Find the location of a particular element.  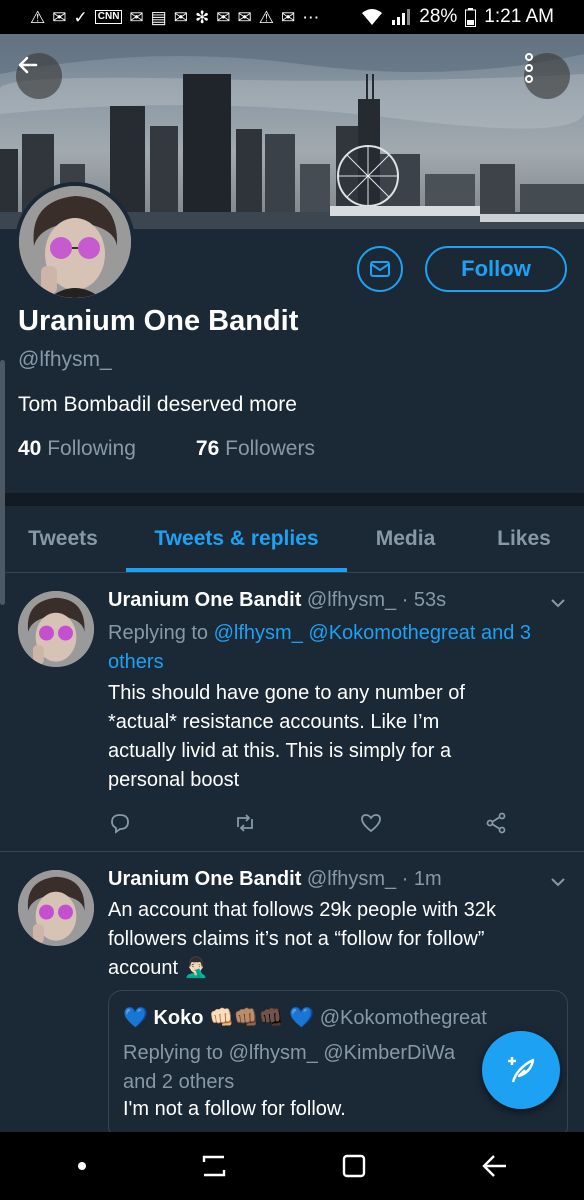

message-icon: ✉ is located at coordinates (59, 17).